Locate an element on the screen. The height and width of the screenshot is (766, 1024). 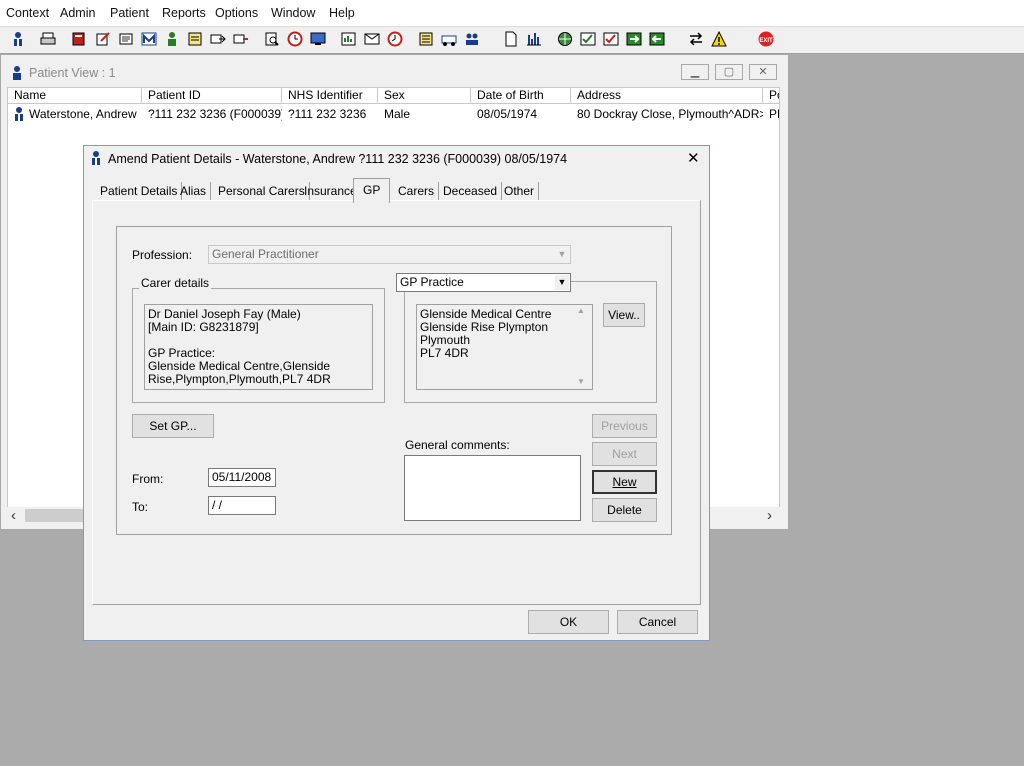
tab-carers: Carers is located at coordinates (417, 191).